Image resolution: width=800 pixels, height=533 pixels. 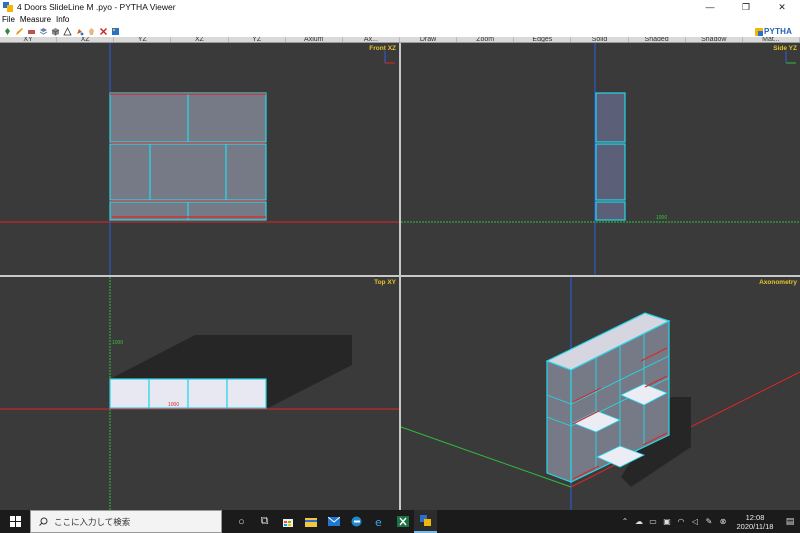 What do you see at coordinates (782, 7) in the screenshot?
I see `close-button: ✕` at bounding box center [782, 7].